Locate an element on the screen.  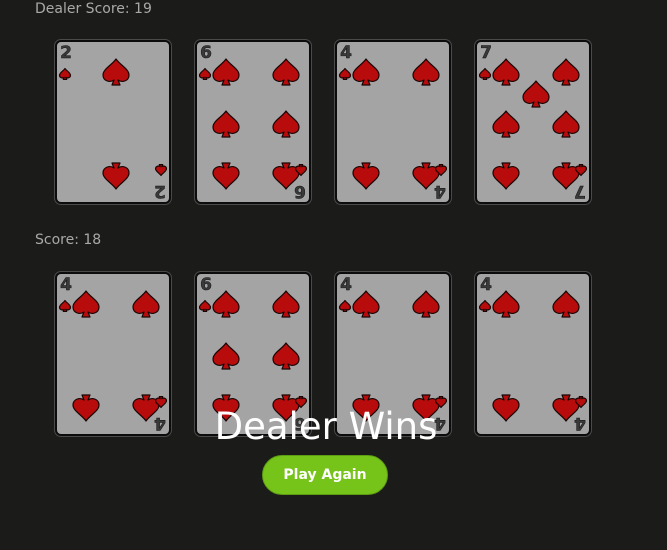
dealer-card-3: 44 is located at coordinates (393, 122).